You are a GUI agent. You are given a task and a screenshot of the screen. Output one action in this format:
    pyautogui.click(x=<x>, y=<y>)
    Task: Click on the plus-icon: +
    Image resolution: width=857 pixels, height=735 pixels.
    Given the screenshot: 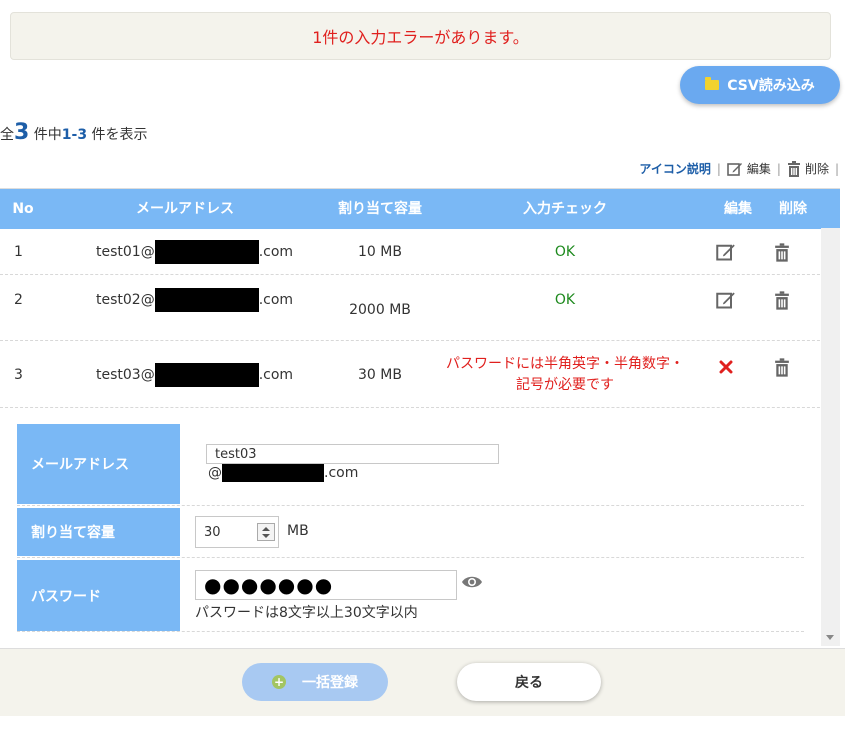 What is the action you would take?
    pyautogui.click(x=279, y=682)
    